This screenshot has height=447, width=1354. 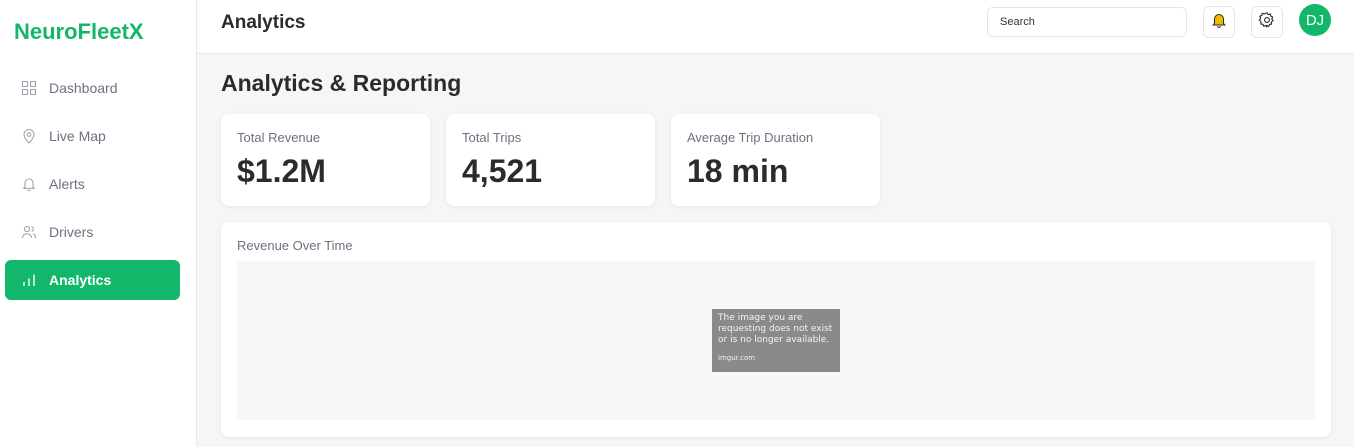 What do you see at coordinates (98, 31) in the screenshot?
I see `brand-logo: NeuroFleetX` at bounding box center [98, 31].